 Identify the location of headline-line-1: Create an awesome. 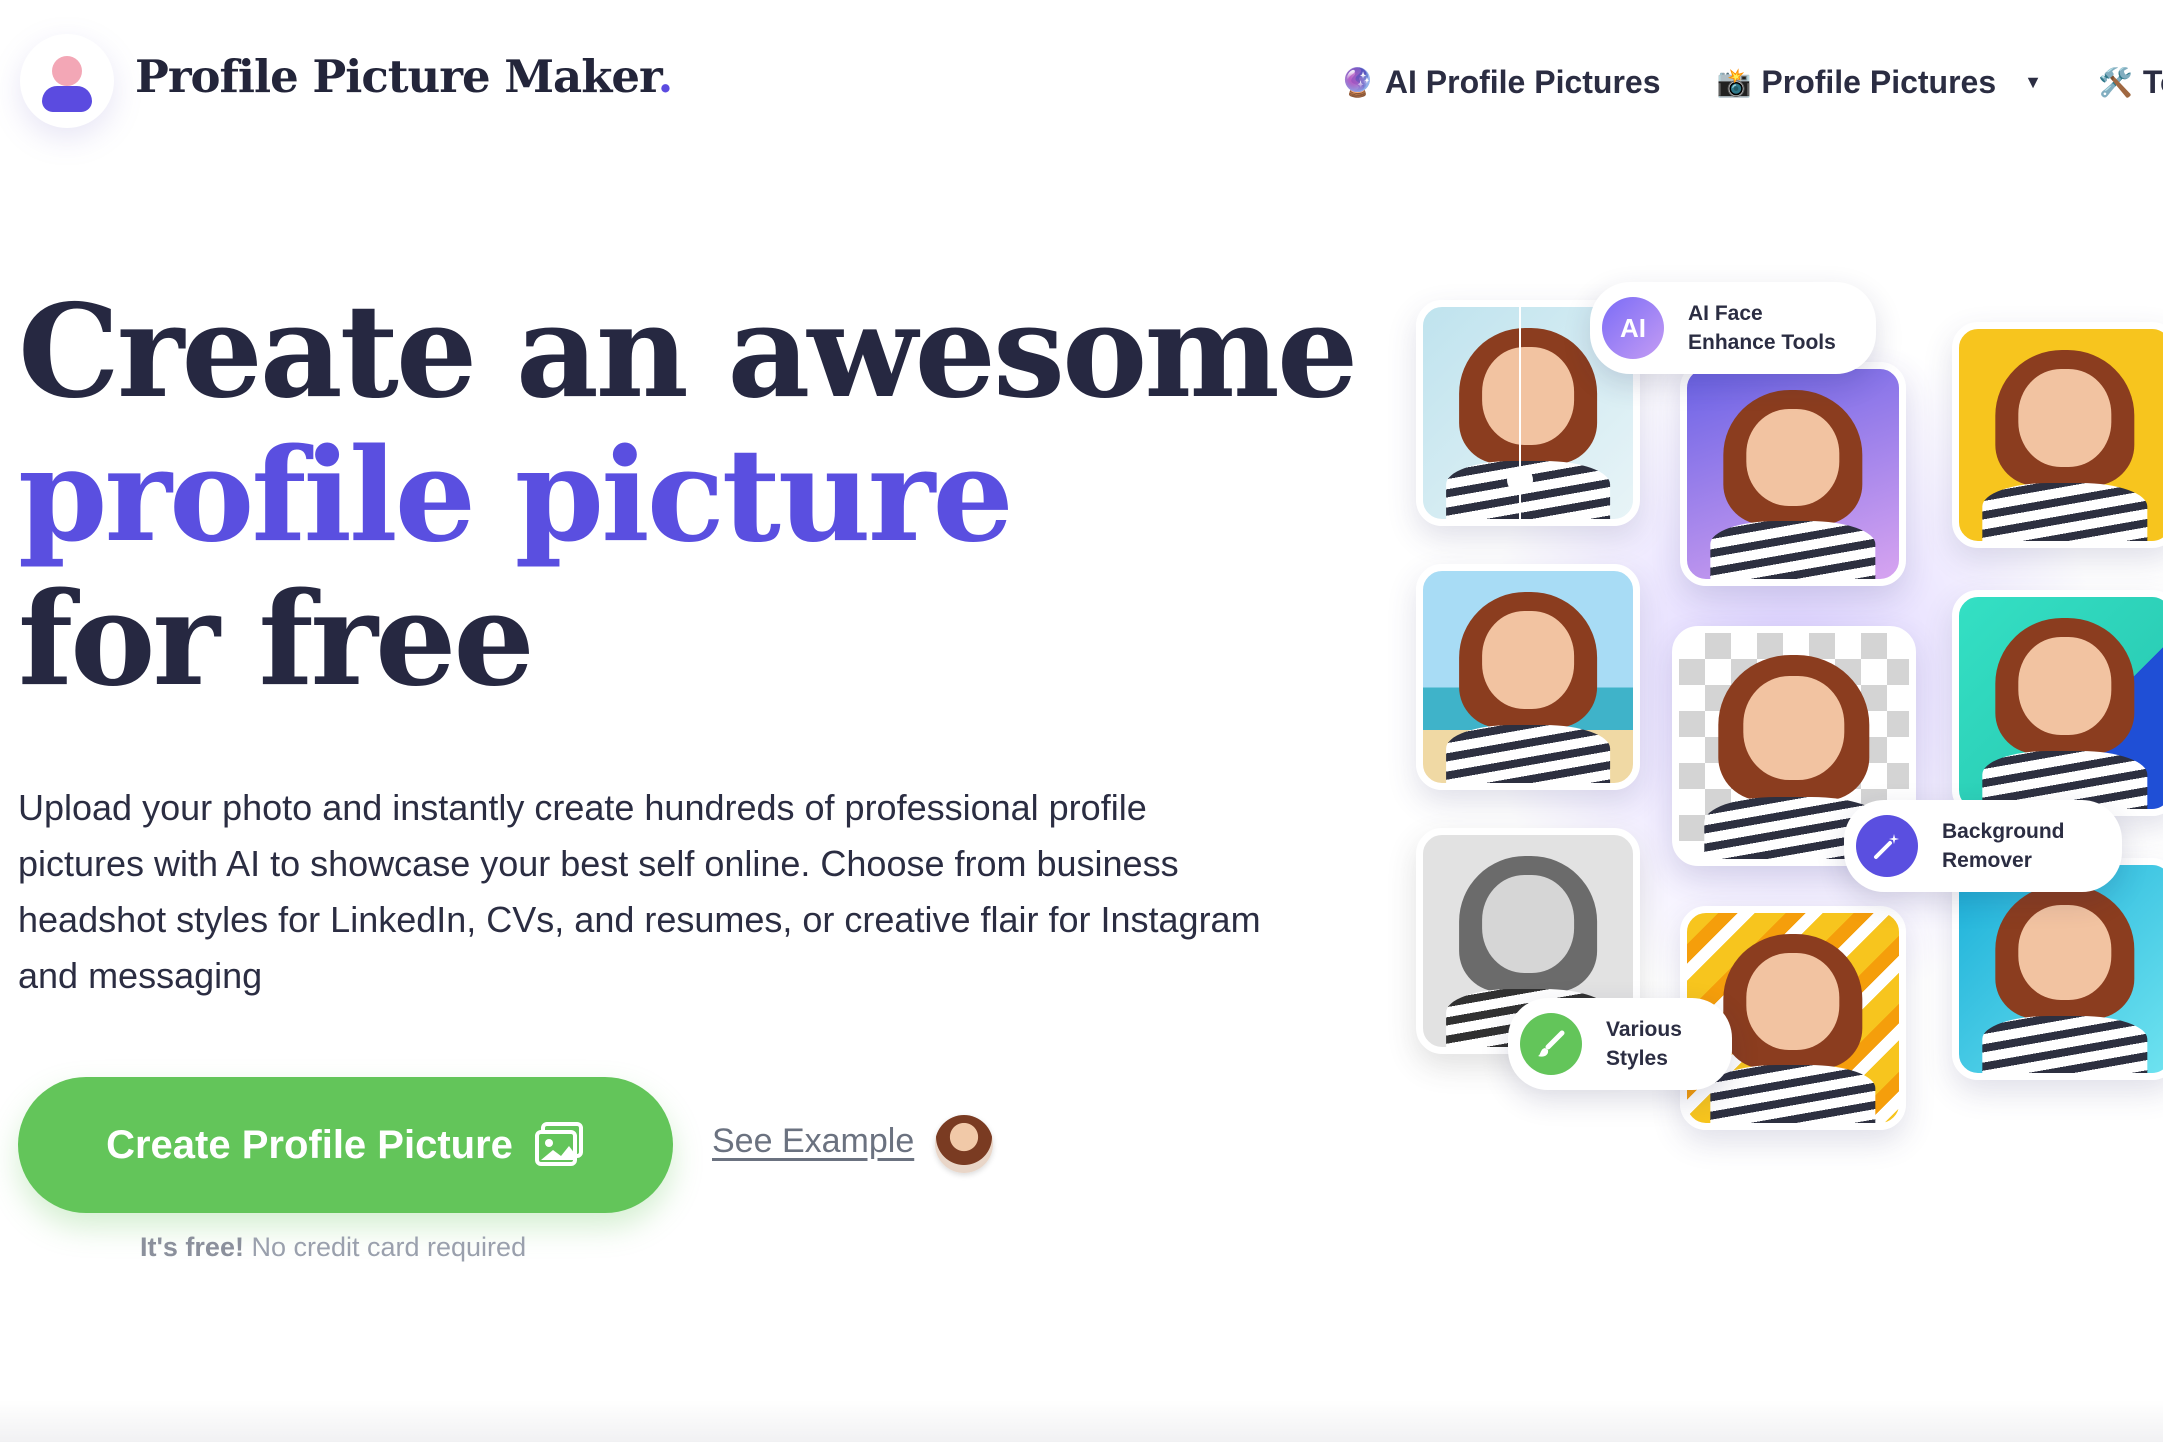
(688, 352).